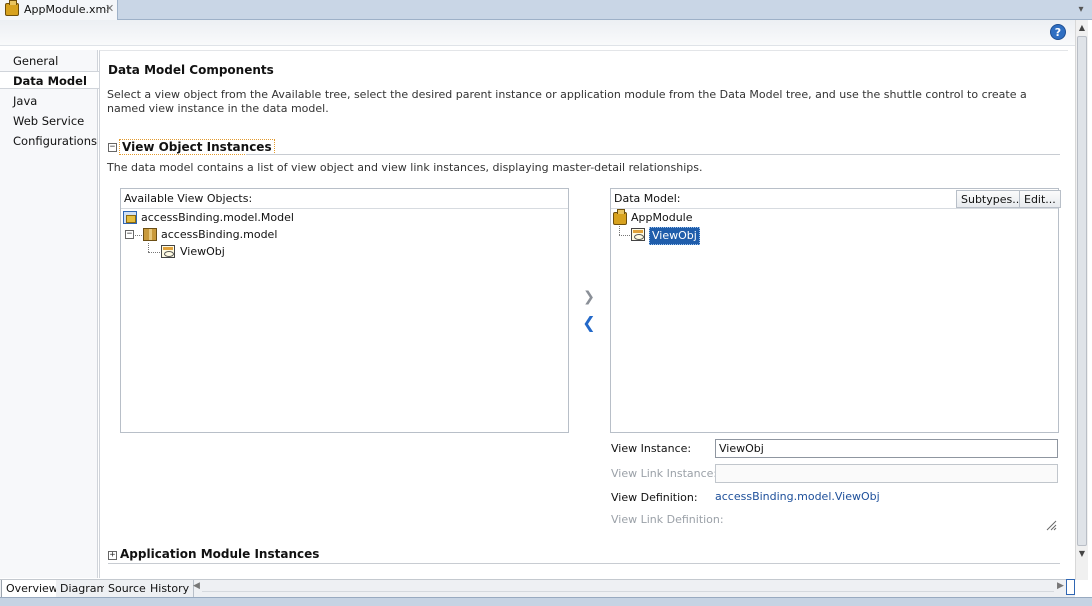 The width and height of the screenshot is (1092, 606). What do you see at coordinates (886, 448) in the screenshot?
I see `view-instance-input: ViewObj` at bounding box center [886, 448].